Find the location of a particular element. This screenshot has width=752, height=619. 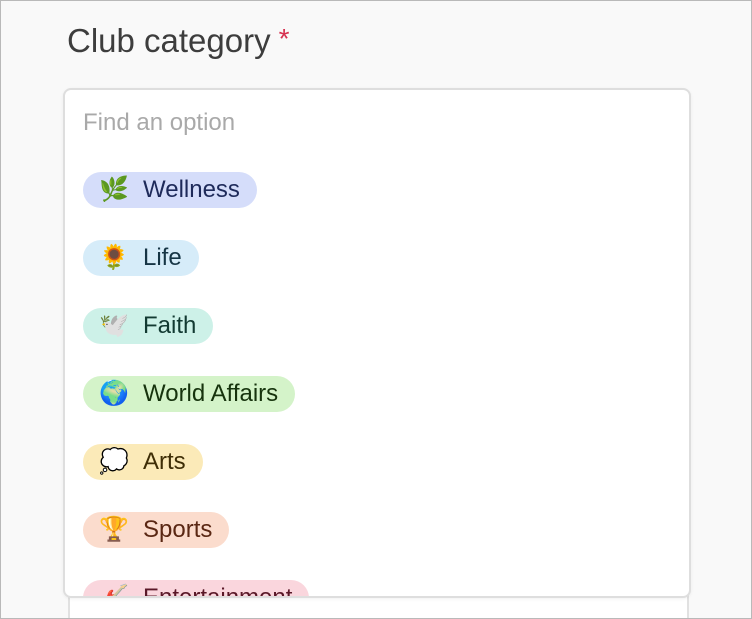

option-item: 🌻 Life is located at coordinates (196, 258).